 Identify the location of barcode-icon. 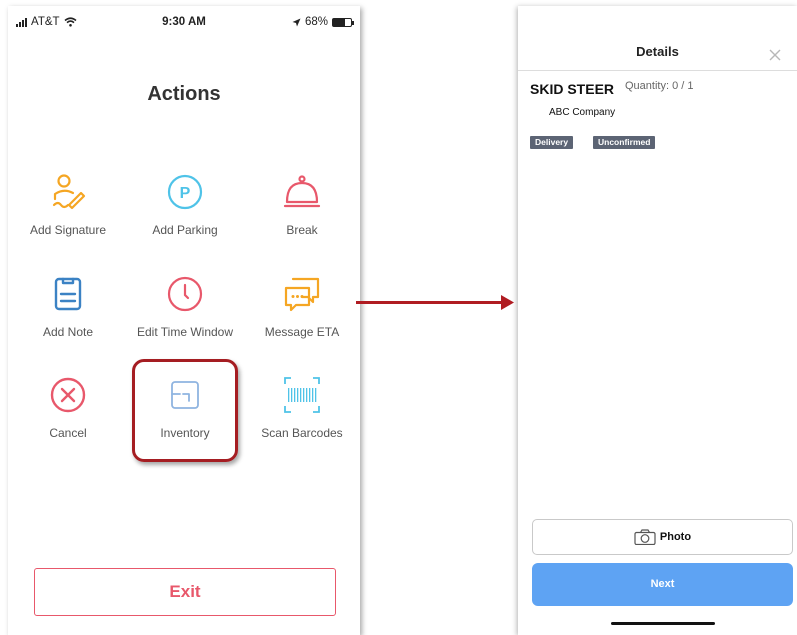
(302, 395).